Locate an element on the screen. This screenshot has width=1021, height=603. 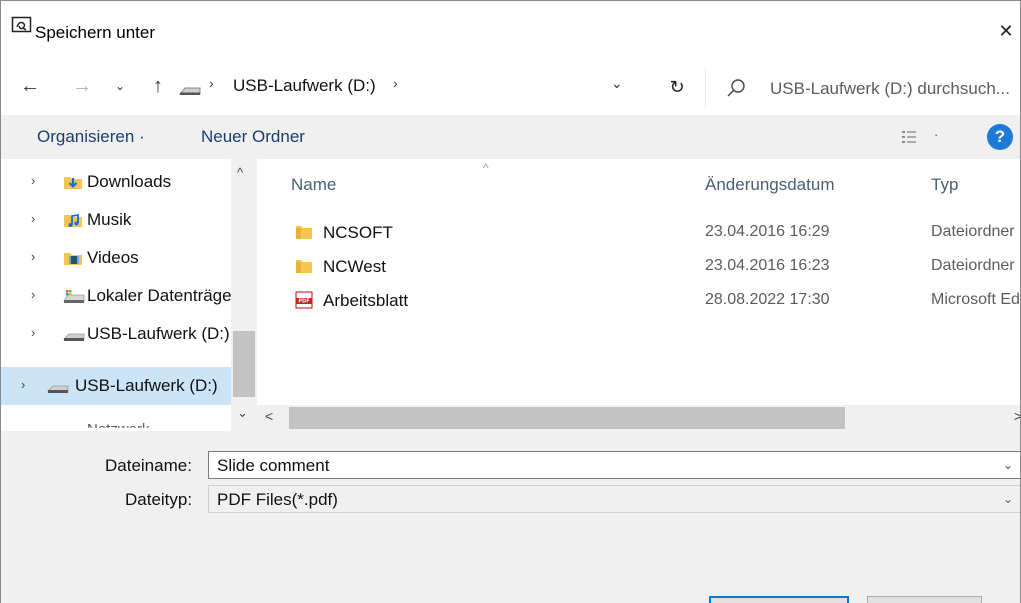
file-name: NCSOFT is located at coordinates (358, 232).